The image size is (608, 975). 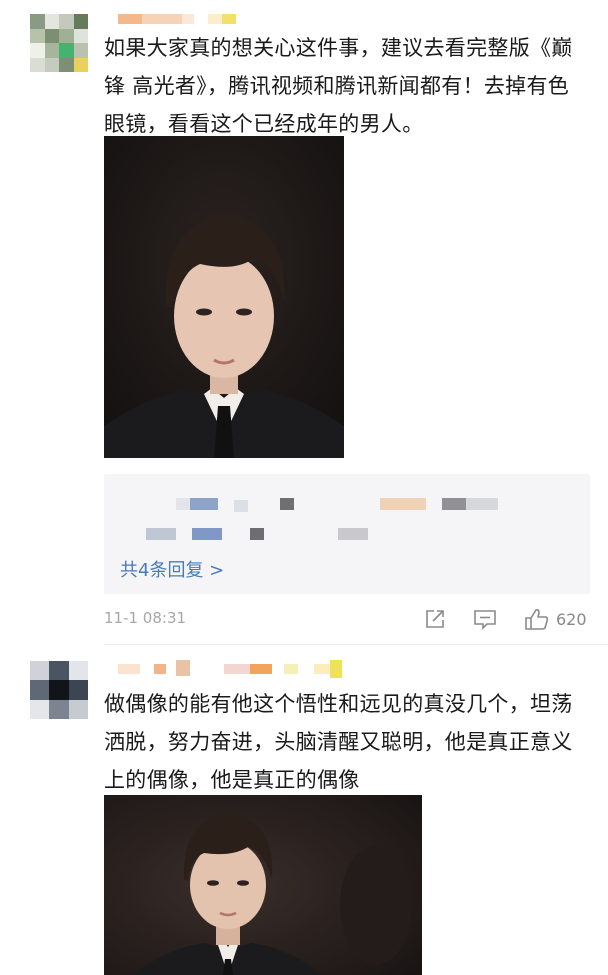 I want to click on share-button, so click(x=435, y=619).